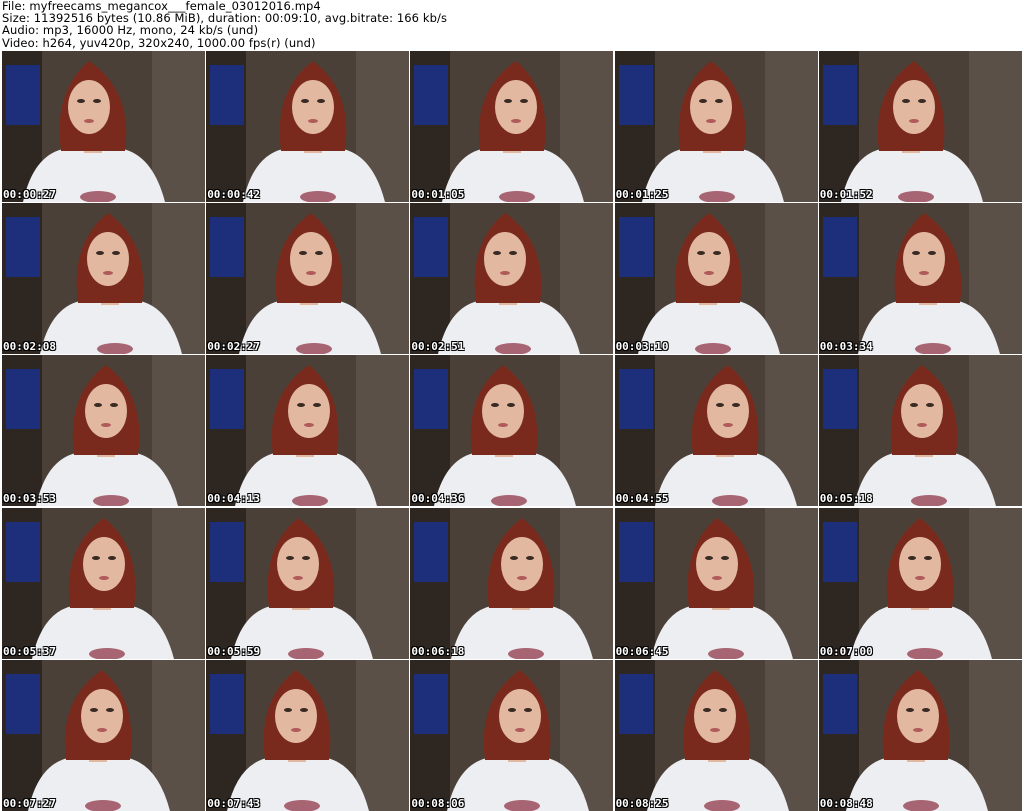 This screenshot has width=1024, height=811. I want to click on video-thumbnail: 00:07:27, so click(103, 735).